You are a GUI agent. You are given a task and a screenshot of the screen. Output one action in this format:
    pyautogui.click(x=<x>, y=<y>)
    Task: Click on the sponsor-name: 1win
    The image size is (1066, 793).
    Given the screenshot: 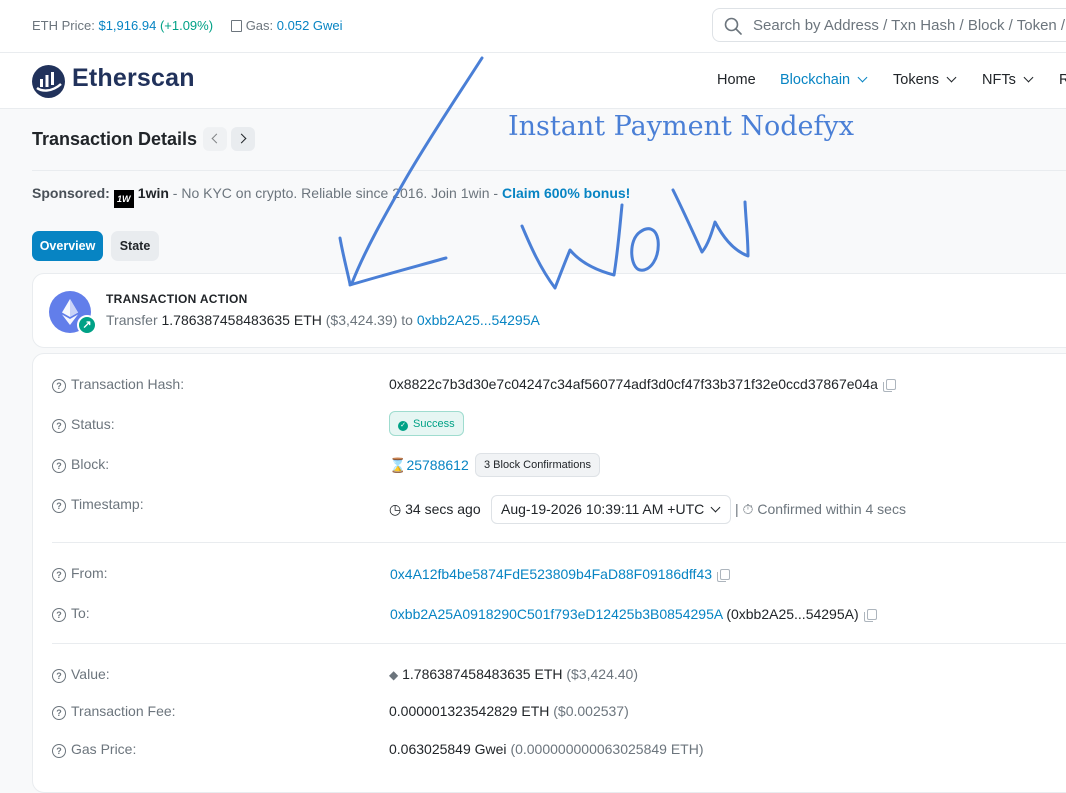 What is the action you would take?
    pyautogui.click(x=153, y=193)
    